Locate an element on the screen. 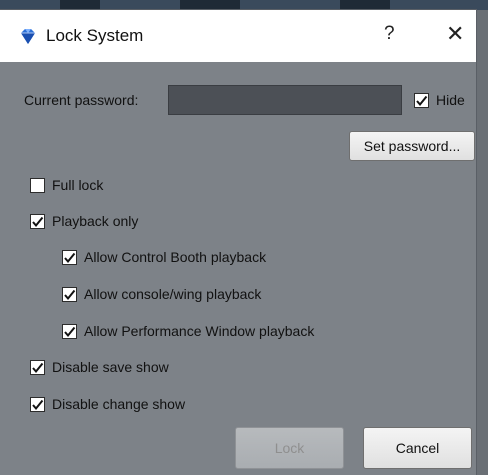 The image size is (488, 475). disable-change-show-checkbox: Disable change show is located at coordinates (107, 404).